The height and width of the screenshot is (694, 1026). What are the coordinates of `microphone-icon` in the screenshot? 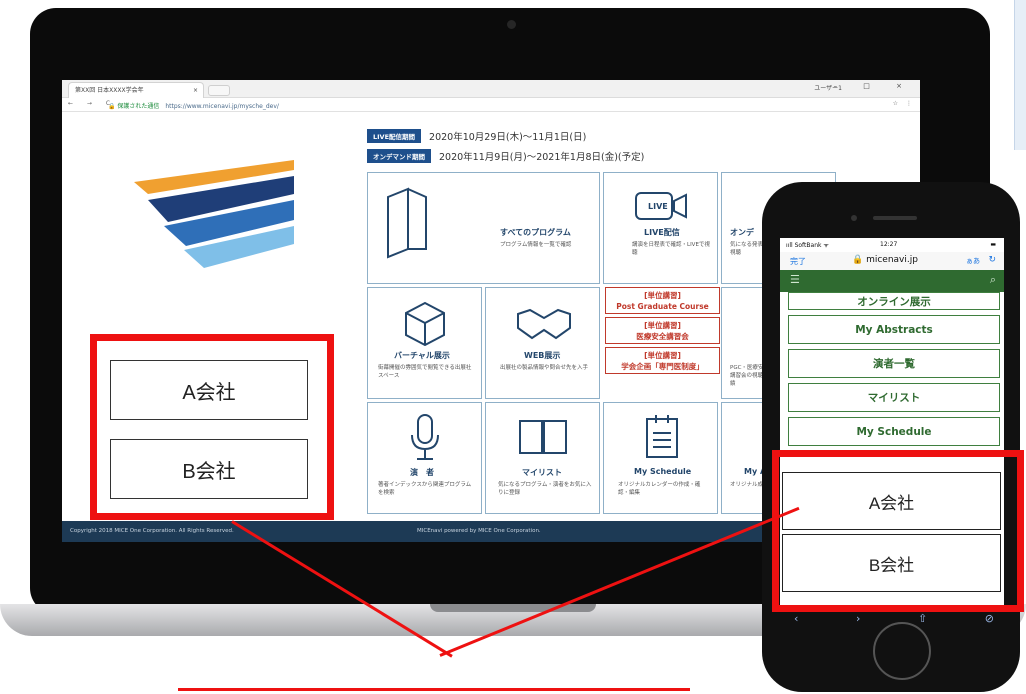 It's located at (425, 437).